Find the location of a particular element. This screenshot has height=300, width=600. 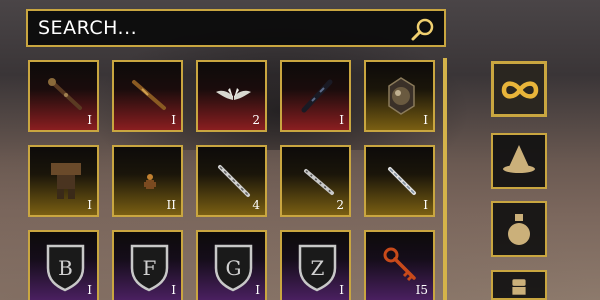

wizard-hat-icon is located at coordinates (519, 159).